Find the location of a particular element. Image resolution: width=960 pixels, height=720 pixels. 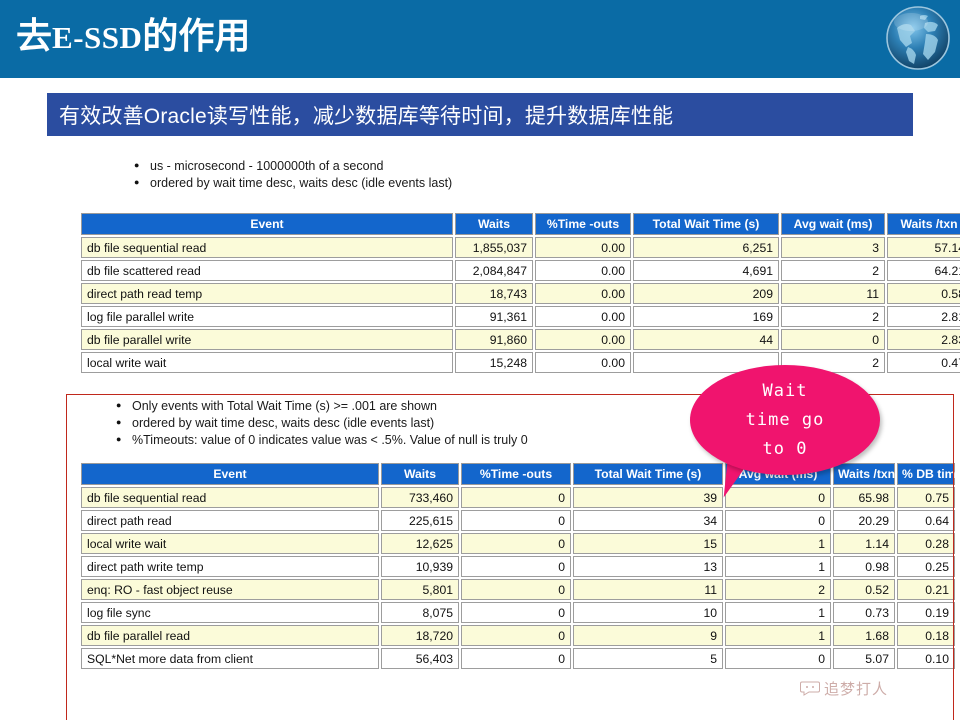

cell-event: db file sequential read is located at coordinates (267, 247).